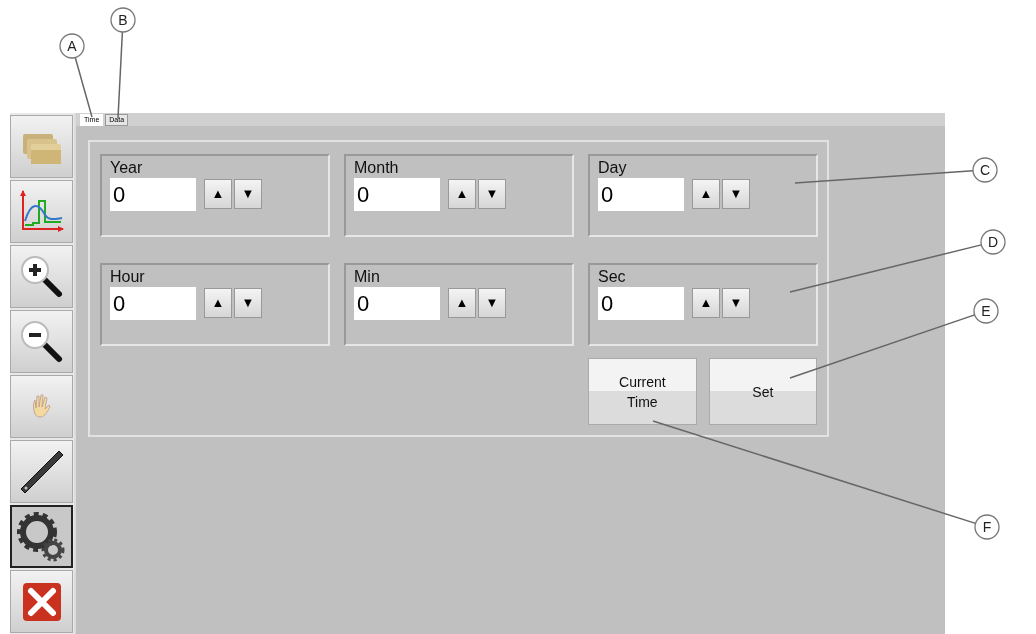  What do you see at coordinates (72, 46) in the screenshot?
I see `callout-marker: A` at bounding box center [72, 46].